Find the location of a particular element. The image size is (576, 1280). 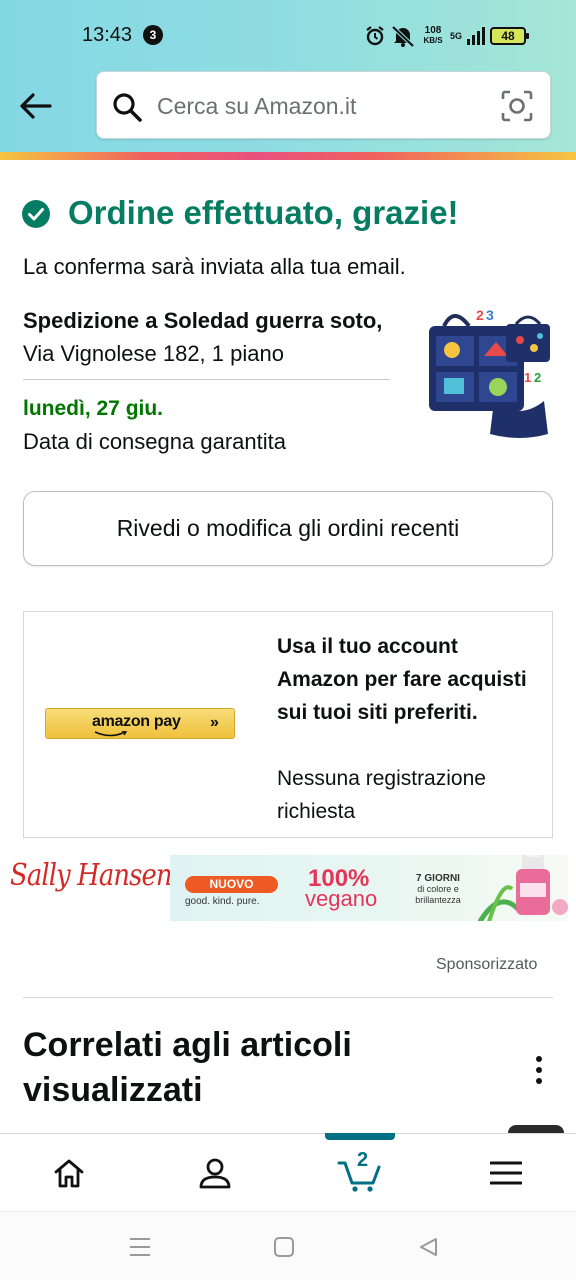

status-time: 13:43 is located at coordinates (107, 35).